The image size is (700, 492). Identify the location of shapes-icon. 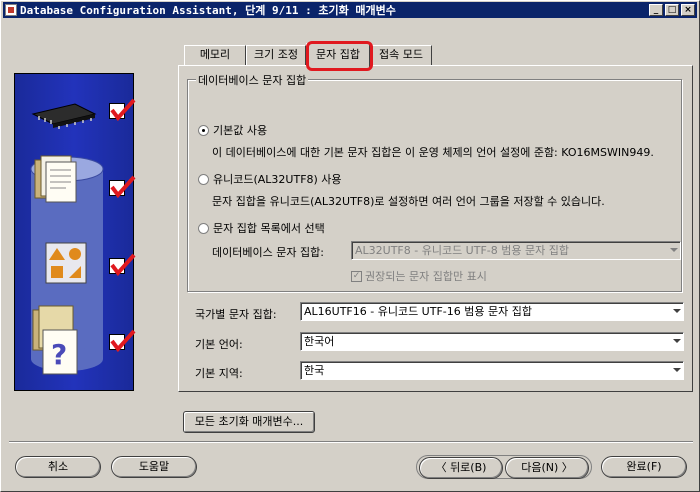
(66, 263).